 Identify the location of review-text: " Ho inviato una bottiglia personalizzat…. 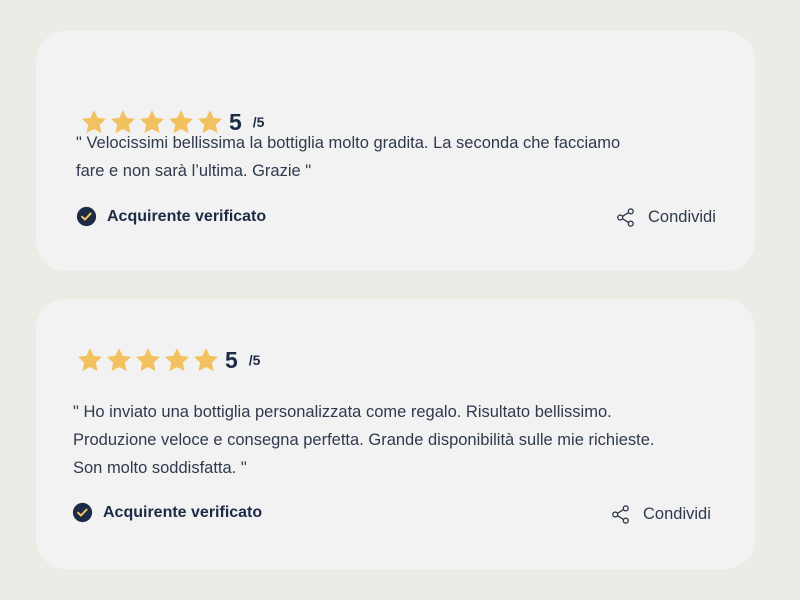
(364, 440).